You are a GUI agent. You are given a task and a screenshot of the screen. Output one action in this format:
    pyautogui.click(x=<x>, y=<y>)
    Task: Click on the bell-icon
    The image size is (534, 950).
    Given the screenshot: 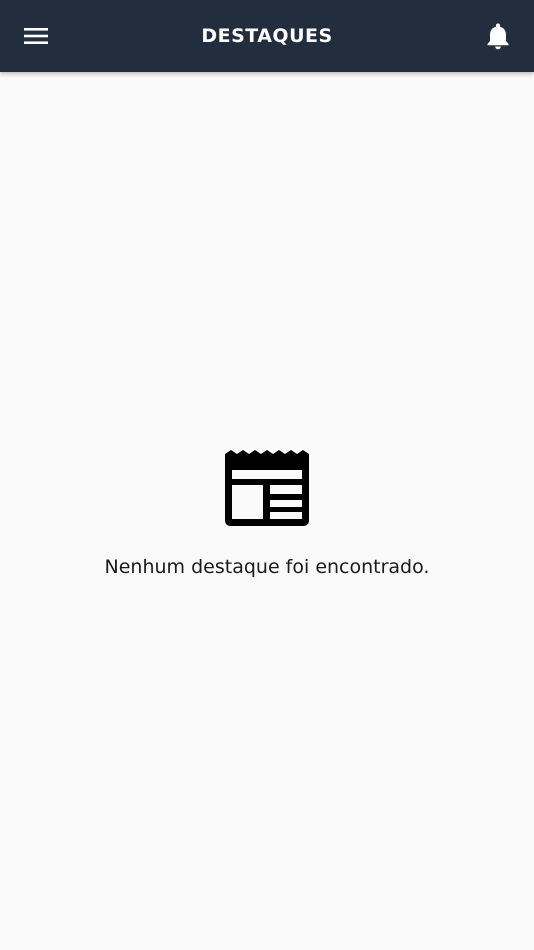 What is the action you would take?
    pyautogui.click(x=498, y=36)
    